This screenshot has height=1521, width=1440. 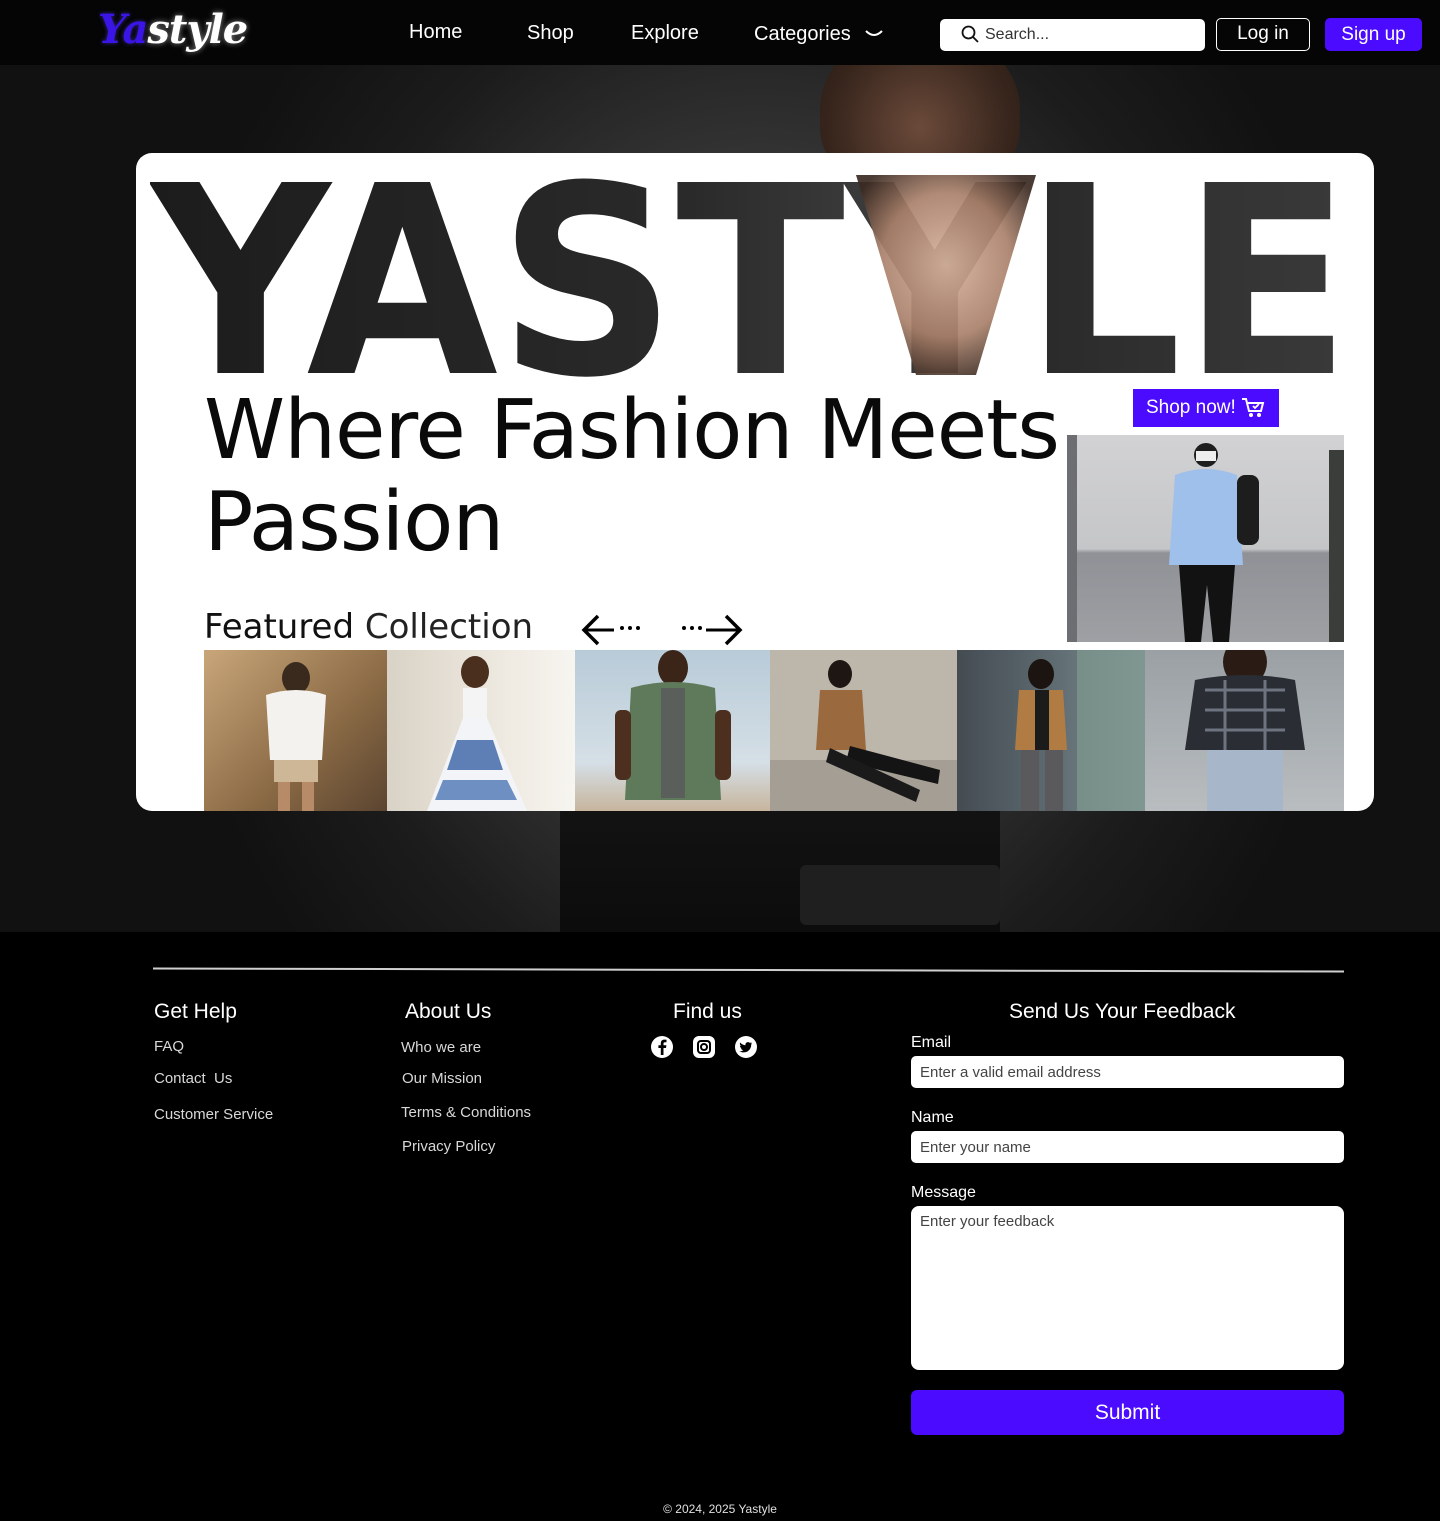 What do you see at coordinates (195, 1011) in the screenshot?
I see `get-help-heading: Get Help` at bounding box center [195, 1011].